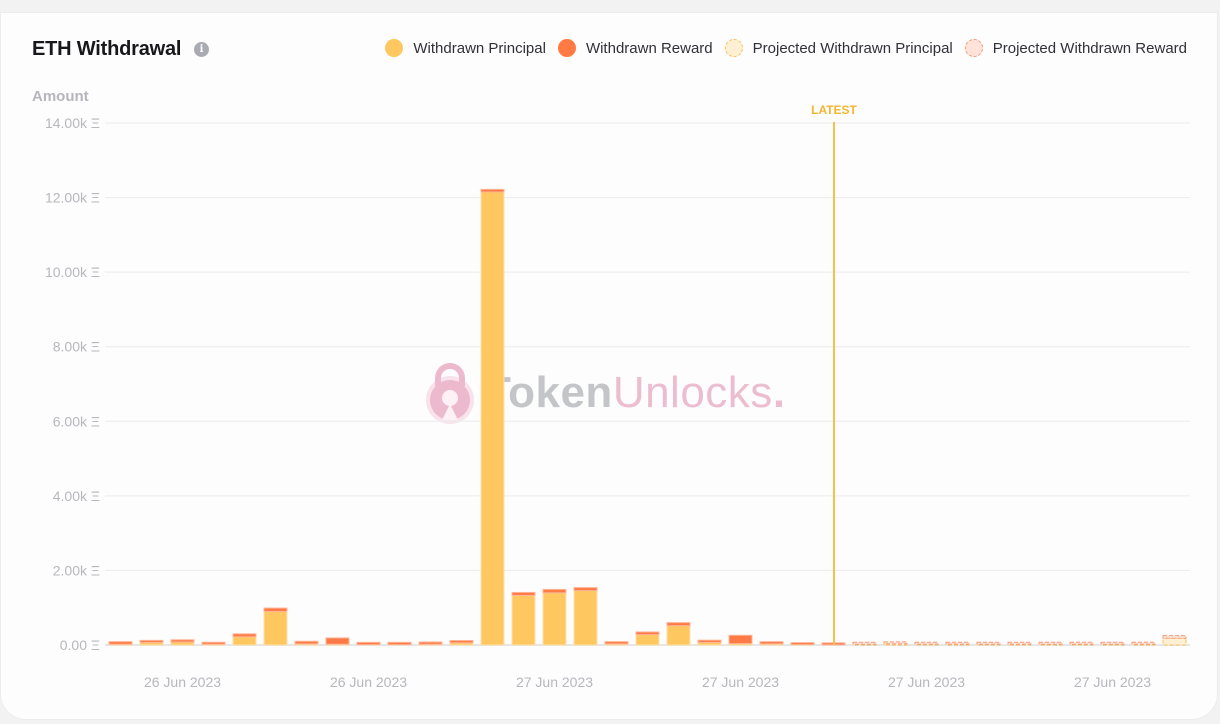 Image resolution: width=1220 pixels, height=724 pixels. What do you see at coordinates (76, 496) in the screenshot?
I see `y-tick-label: 4.00k Ξ` at bounding box center [76, 496].